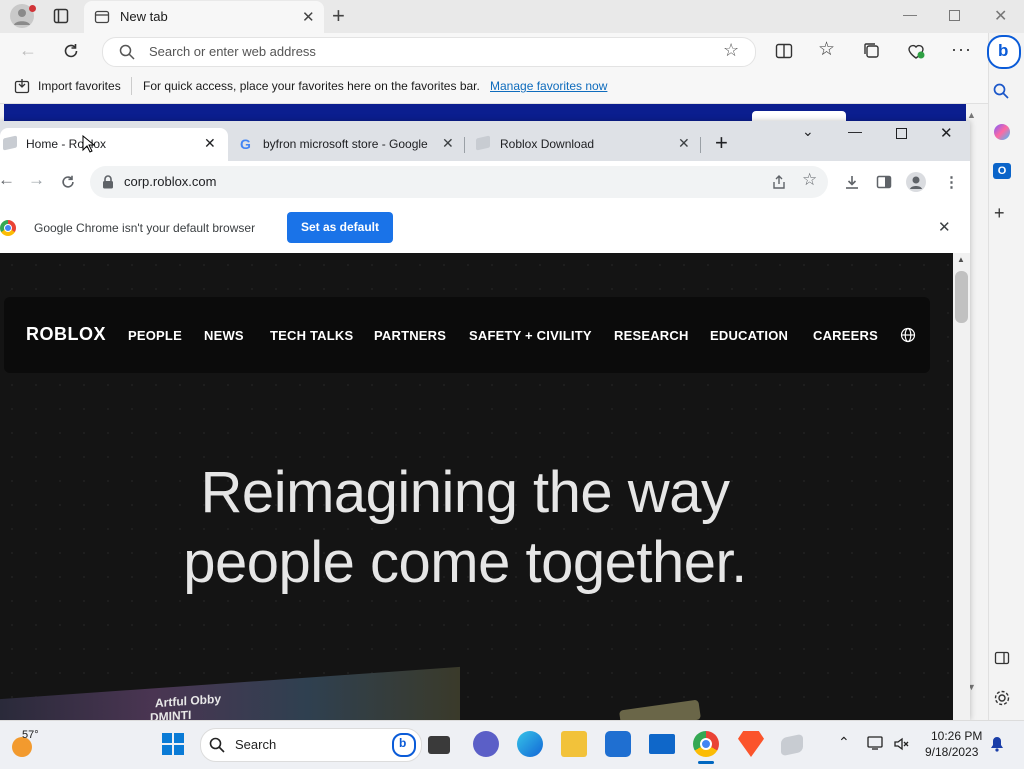  What do you see at coordinates (66, 144) in the screenshot?
I see `tab-title: Home - Roblox` at bounding box center [66, 144].